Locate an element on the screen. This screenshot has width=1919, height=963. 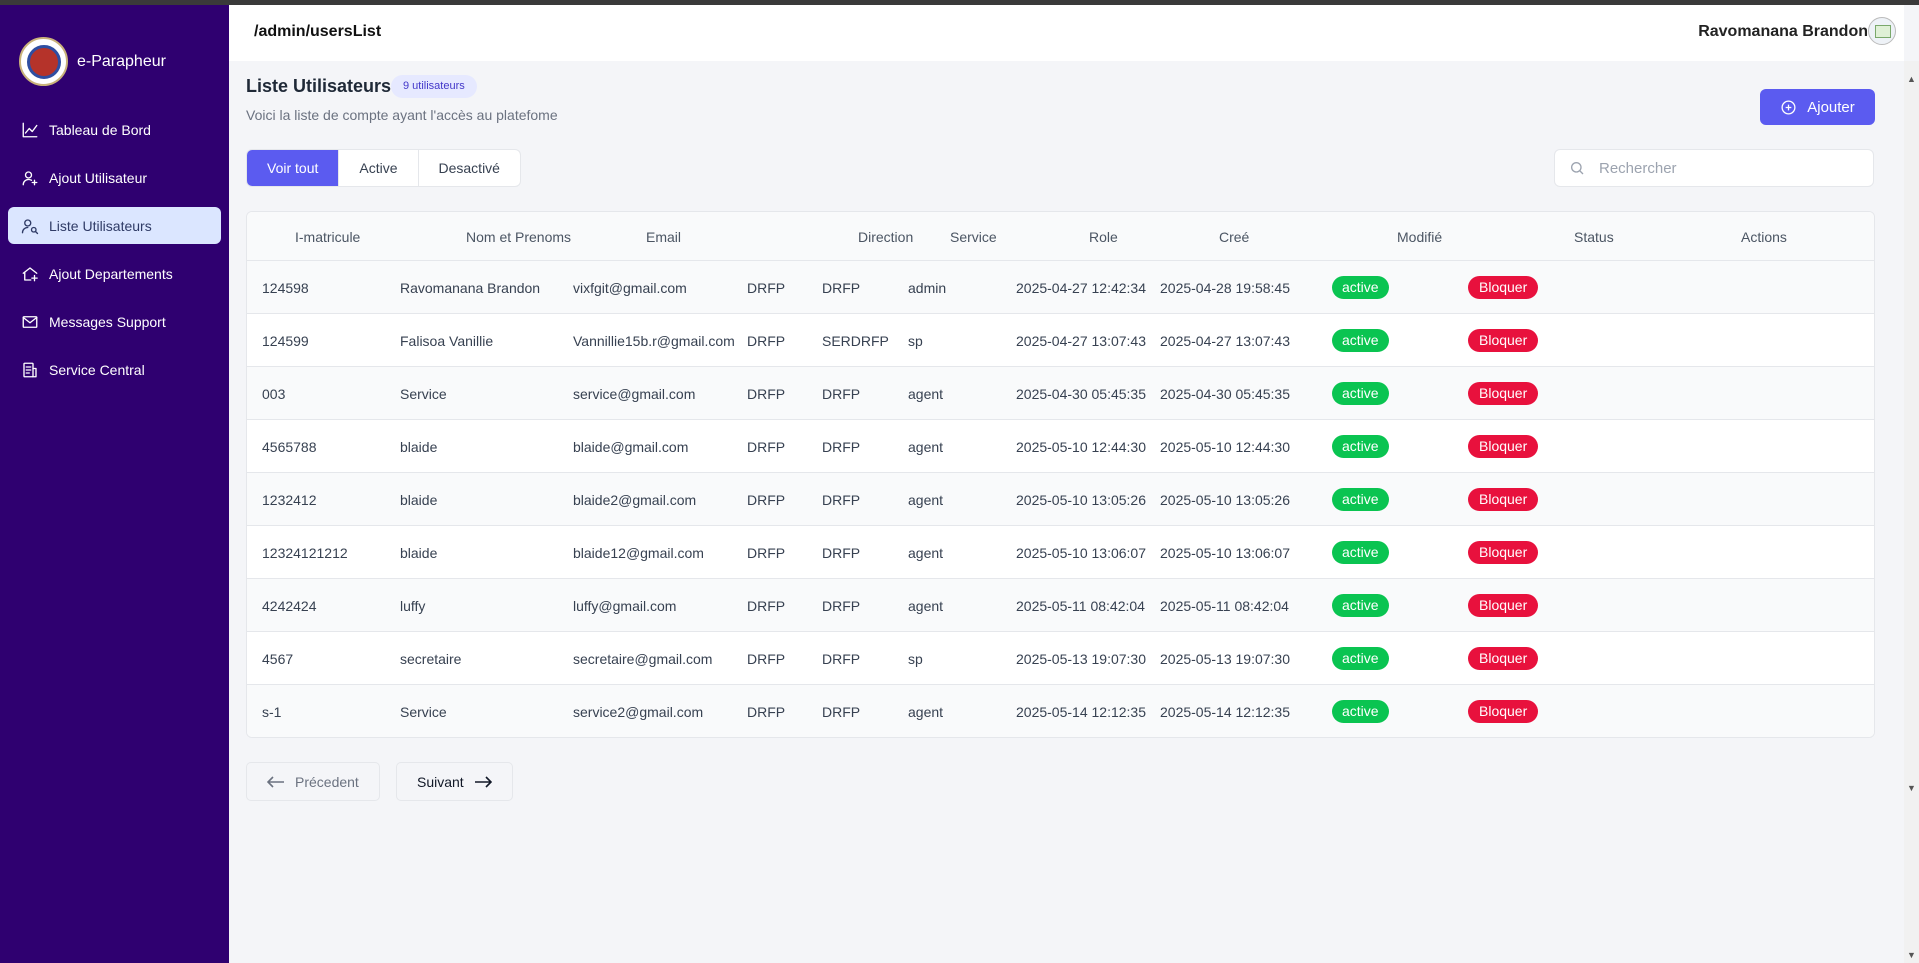
user-name: Ravomanana Brandon is located at coordinates (1783, 32).